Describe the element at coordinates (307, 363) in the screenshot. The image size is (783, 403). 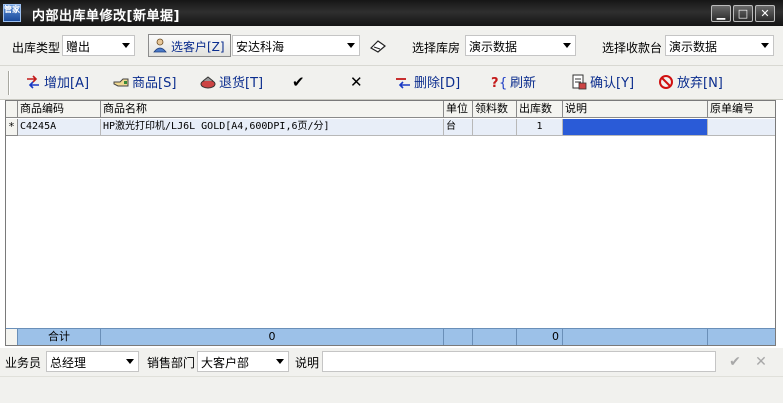
I see `note-label: 说明` at that location.